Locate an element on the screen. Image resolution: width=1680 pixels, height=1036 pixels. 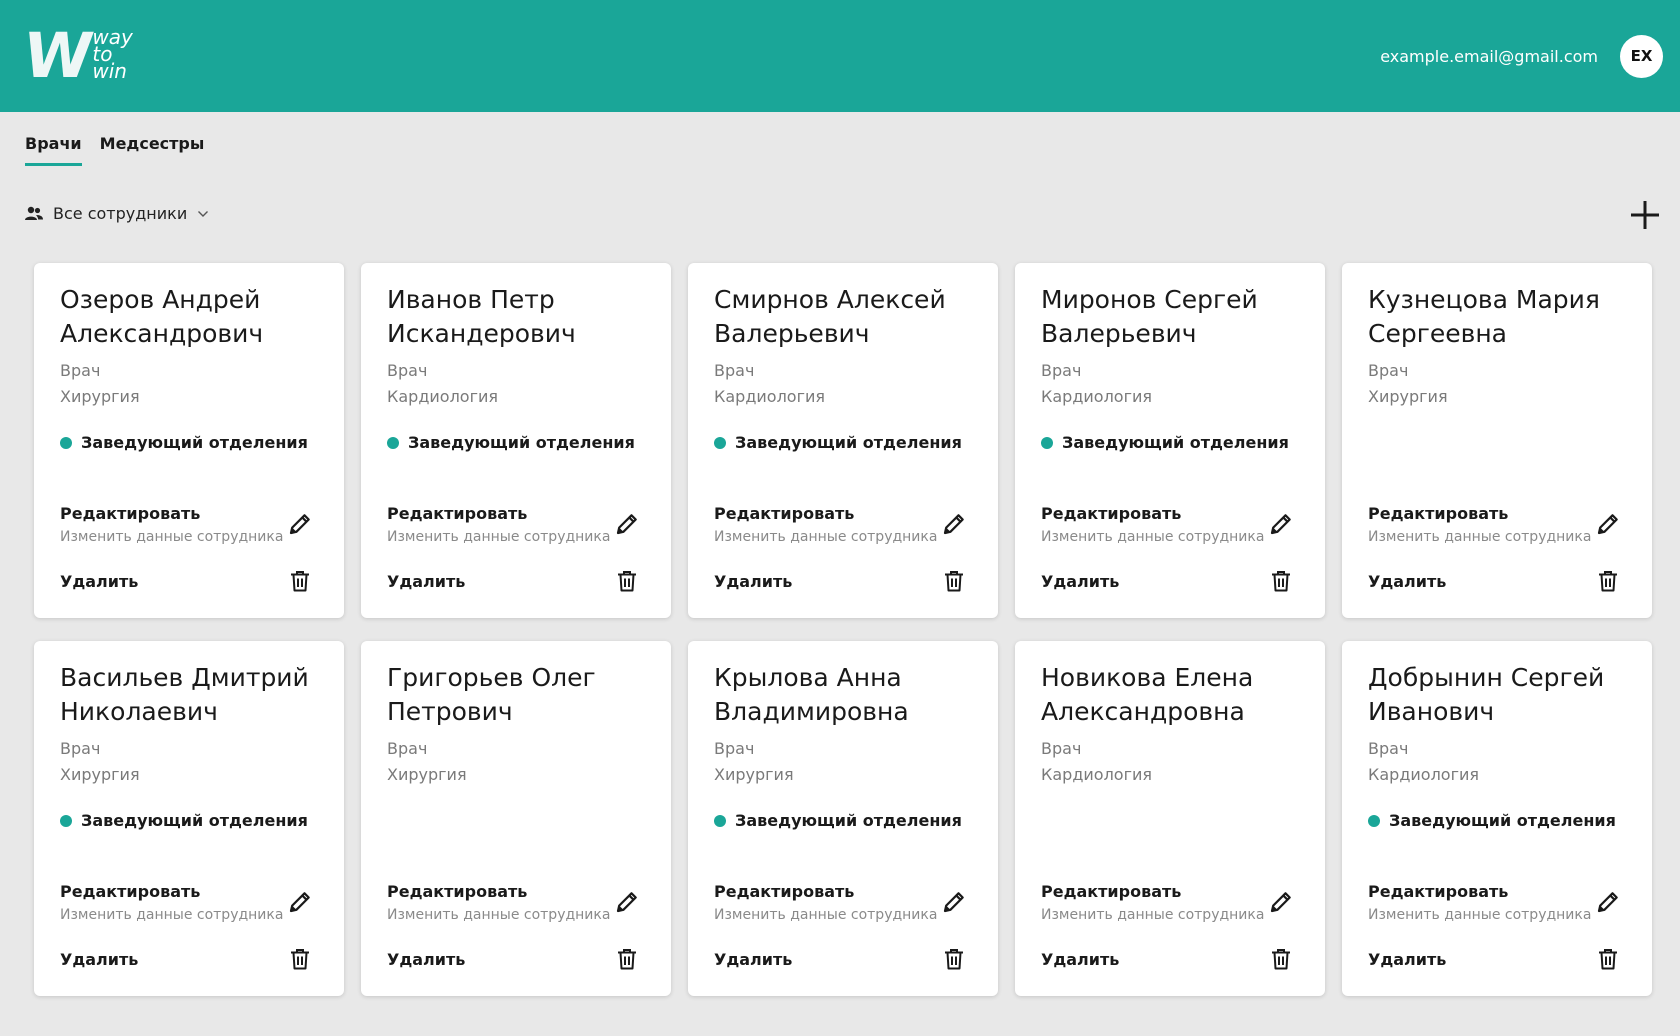
logo: W way to win is located at coordinates (76, 55).